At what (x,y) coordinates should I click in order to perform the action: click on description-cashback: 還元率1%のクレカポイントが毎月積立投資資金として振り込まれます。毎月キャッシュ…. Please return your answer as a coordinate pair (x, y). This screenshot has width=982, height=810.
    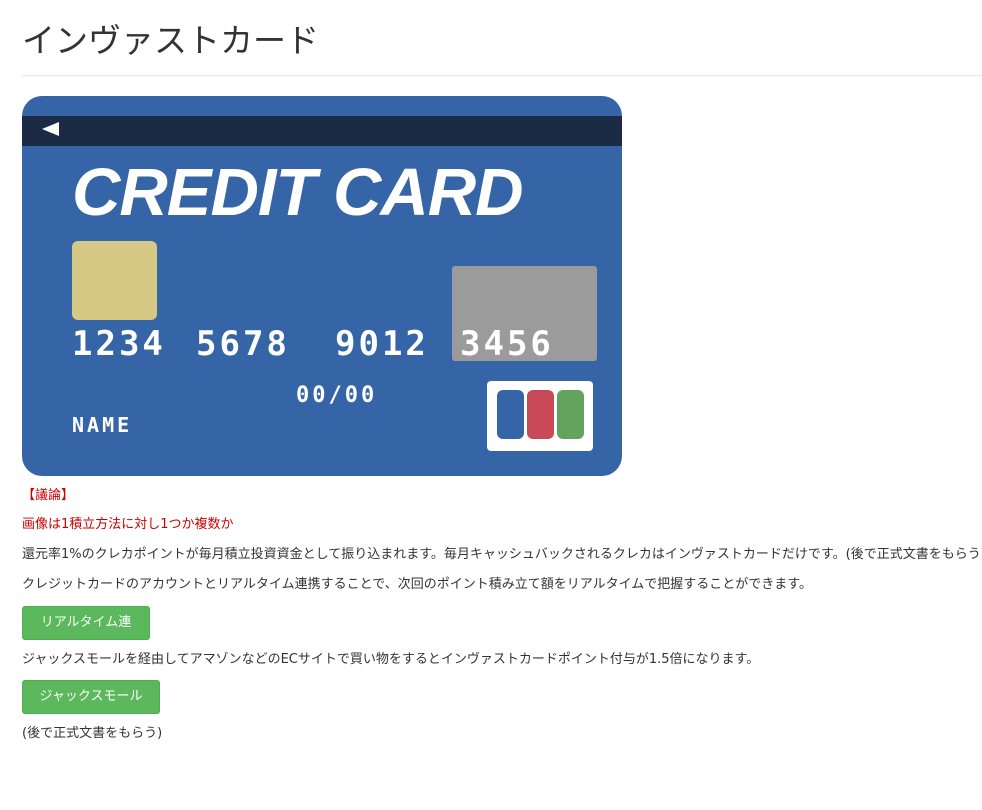
    Looking at the image, I should click on (502, 554).